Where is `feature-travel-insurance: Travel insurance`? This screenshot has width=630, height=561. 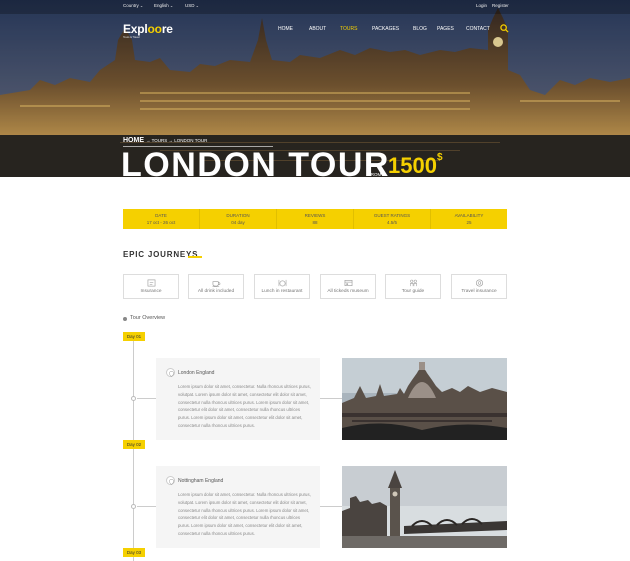 feature-travel-insurance: Travel insurance is located at coordinates (479, 286).